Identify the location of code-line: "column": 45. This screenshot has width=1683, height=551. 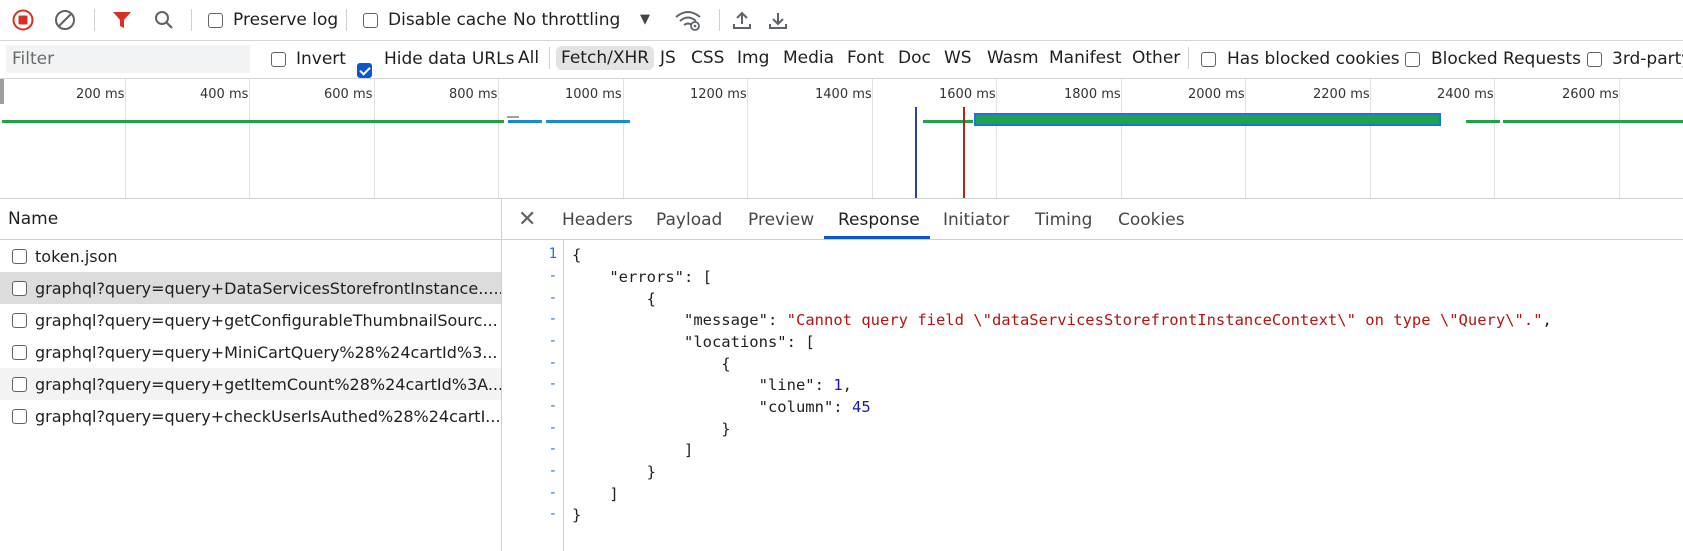
(814, 407).